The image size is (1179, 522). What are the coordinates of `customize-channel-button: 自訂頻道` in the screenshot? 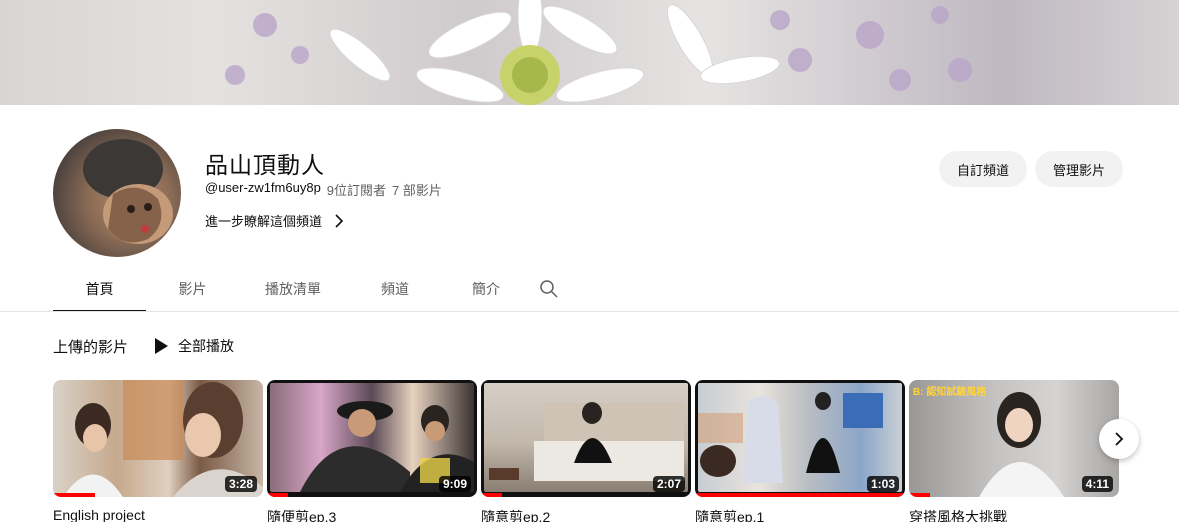 It's located at (983, 169).